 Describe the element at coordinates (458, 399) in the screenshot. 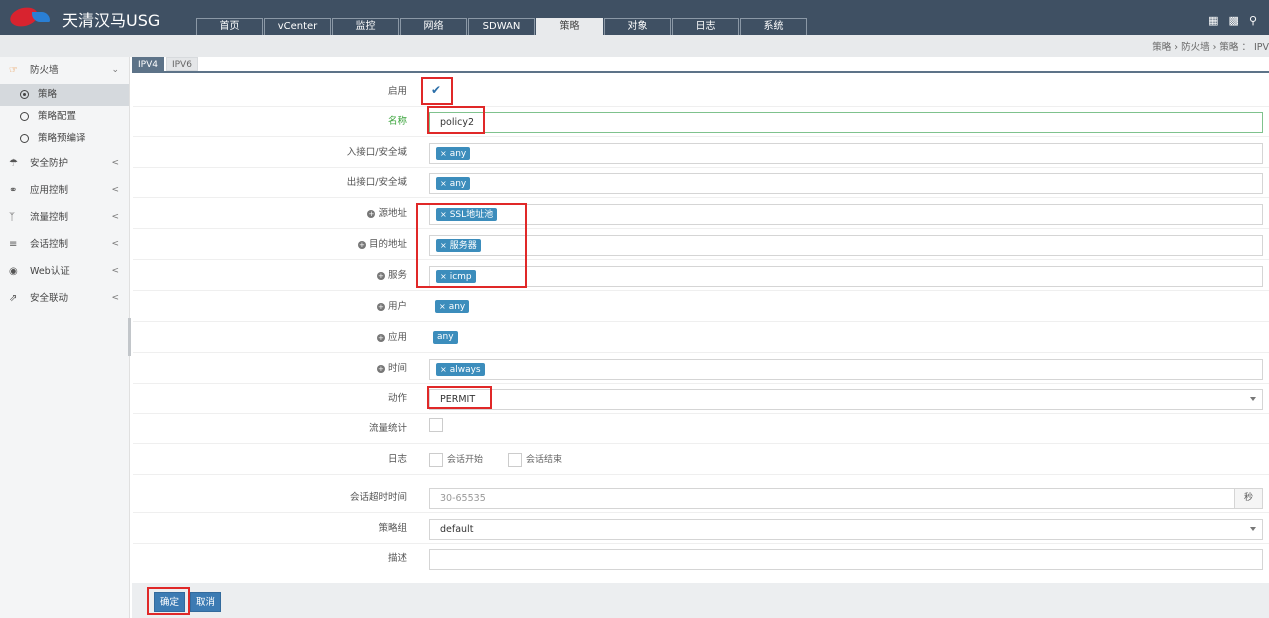

I see `action-value: PERMIT` at that location.